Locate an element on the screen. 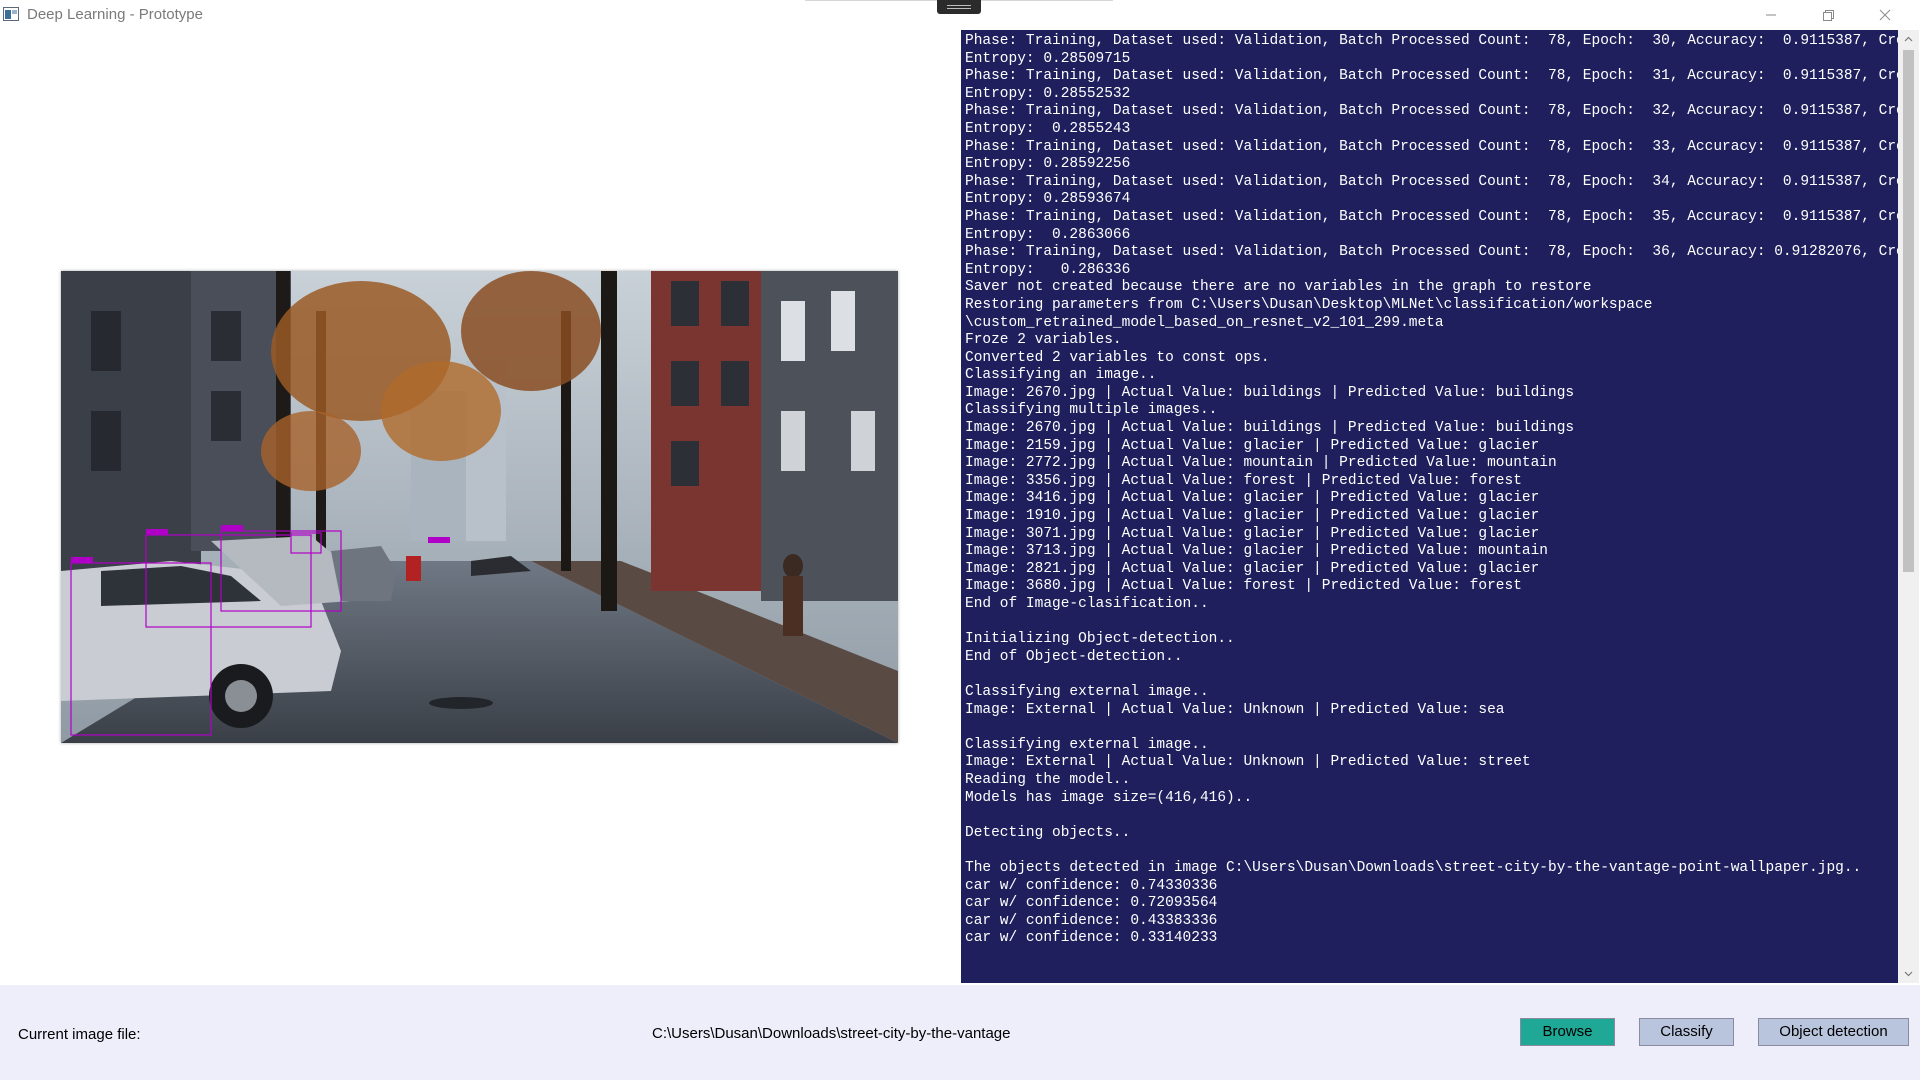  console-line: Entropy: 0.28509715 is located at coordinates (1048, 58).